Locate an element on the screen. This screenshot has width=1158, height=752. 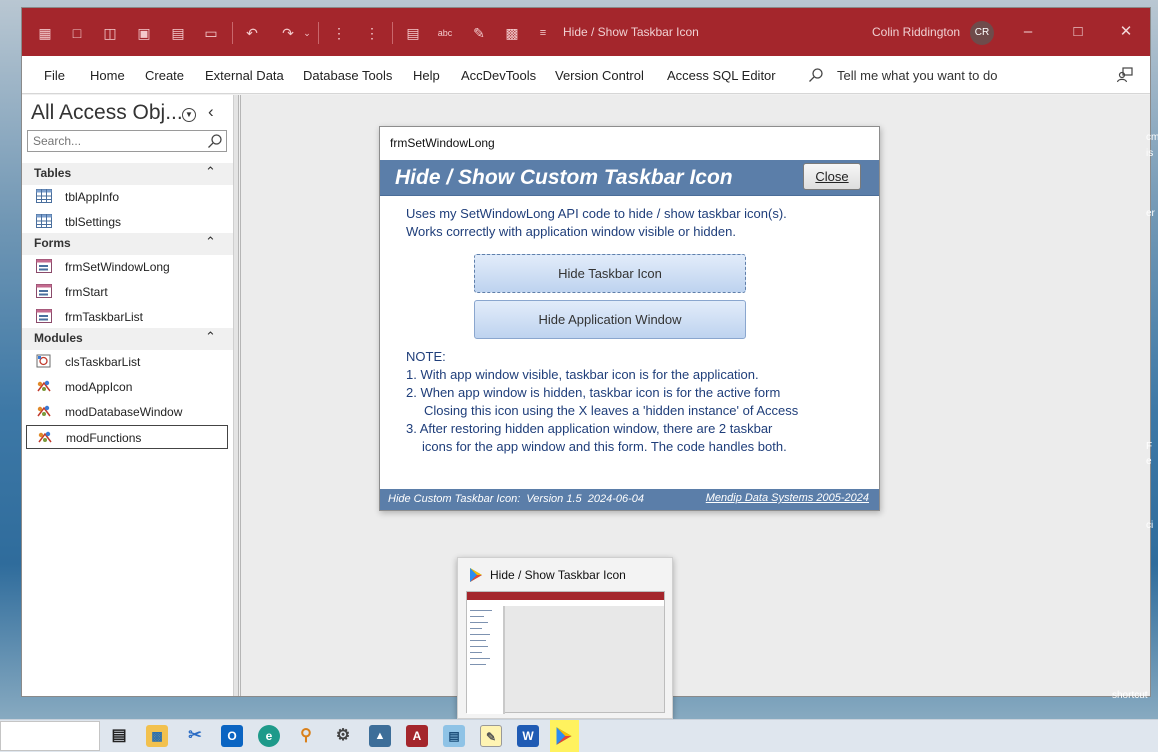
outlook-icon: O is located at coordinates (232, 736).